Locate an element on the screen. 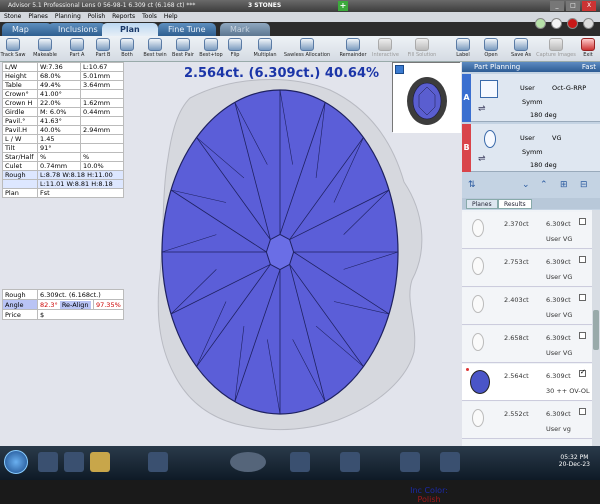 The width and height of the screenshot is (600, 504). chevron-down-icon: ⌄ is located at coordinates (526, 185).